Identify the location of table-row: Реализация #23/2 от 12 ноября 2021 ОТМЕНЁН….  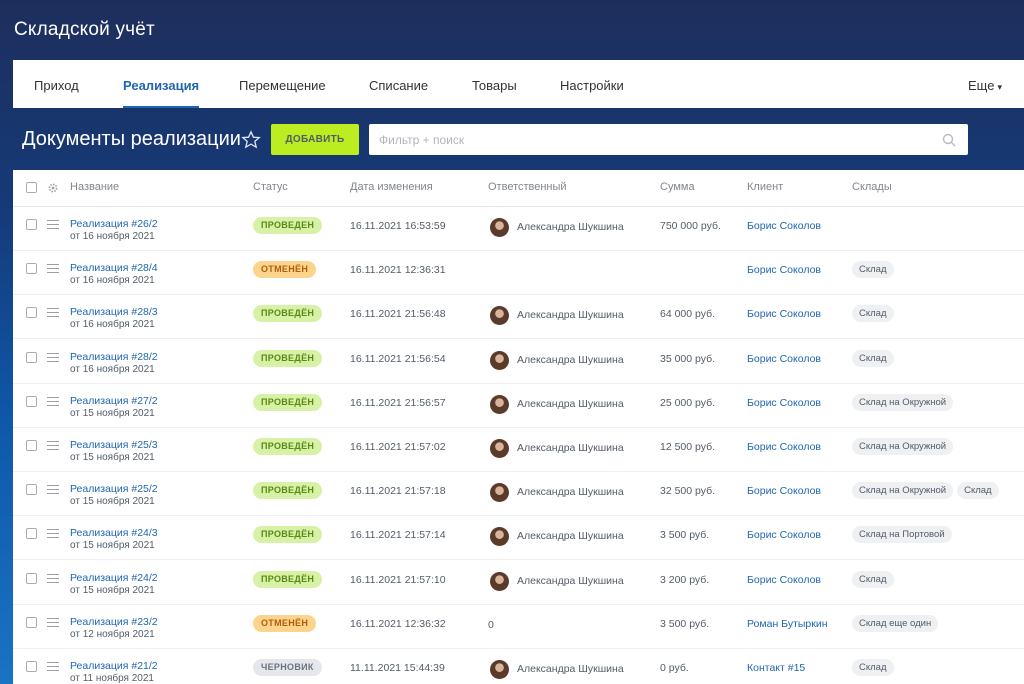
(518, 627).